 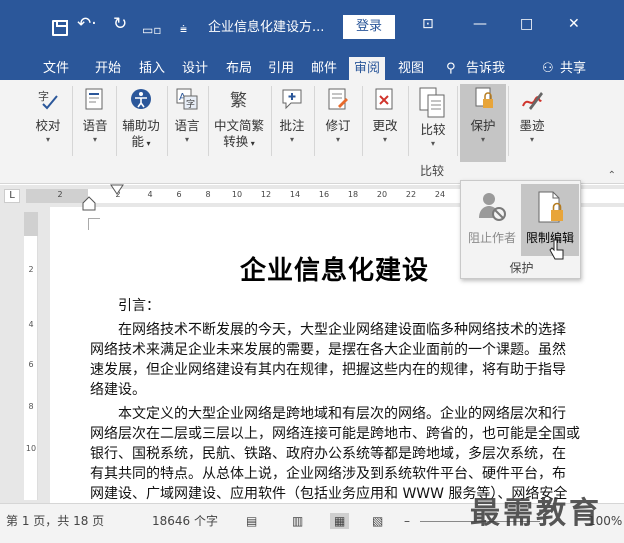 What do you see at coordinates (324, 194) in the screenshot?
I see `ruler-tick: 16` at bounding box center [324, 194].